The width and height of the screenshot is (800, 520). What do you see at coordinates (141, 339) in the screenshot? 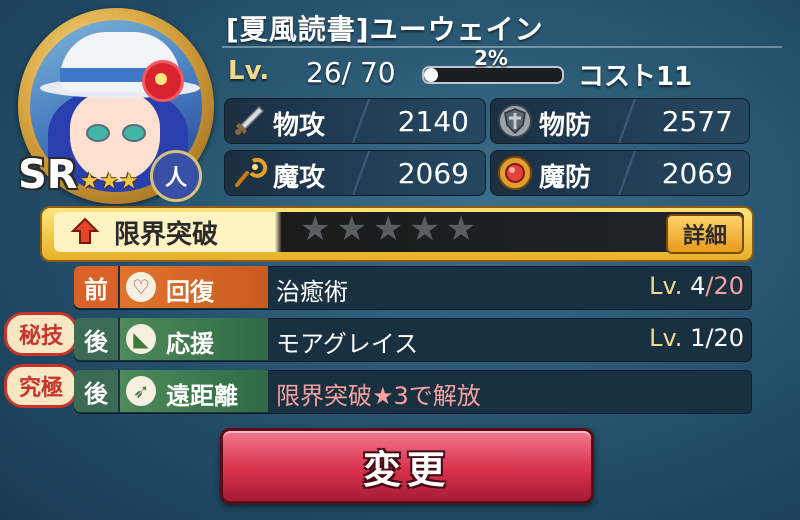
I see `megaphone-icon: ◣` at bounding box center [141, 339].